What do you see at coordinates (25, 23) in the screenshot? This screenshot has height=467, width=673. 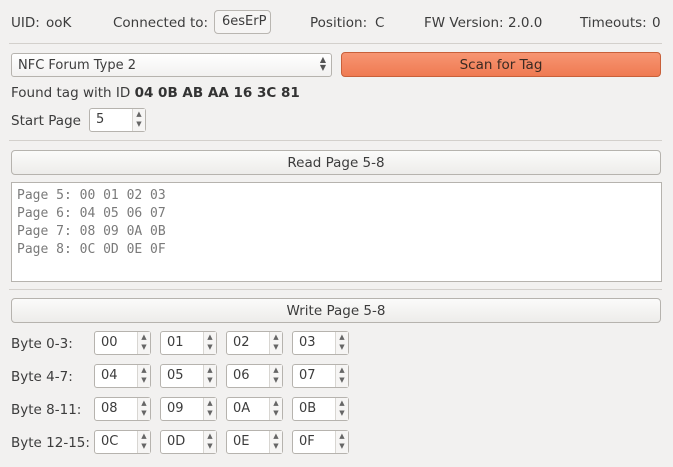 I see `uid-label: UID:` at bounding box center [25, 23].